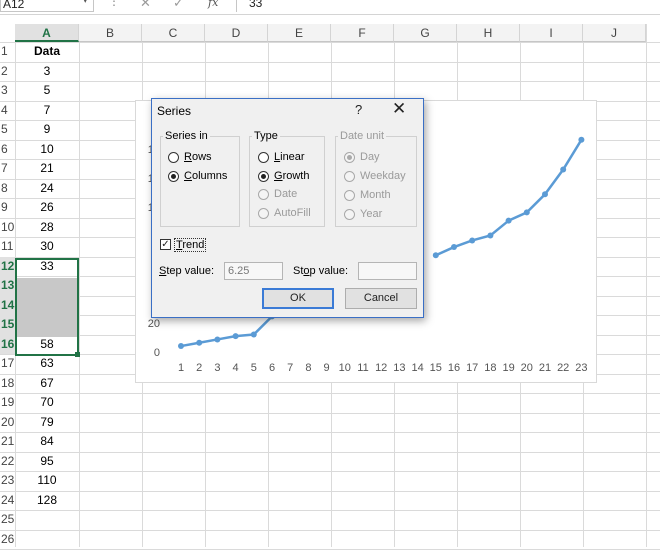 This screenshot has height=550, width=660. I want to click on column-header-g: G, so click(425, 33).